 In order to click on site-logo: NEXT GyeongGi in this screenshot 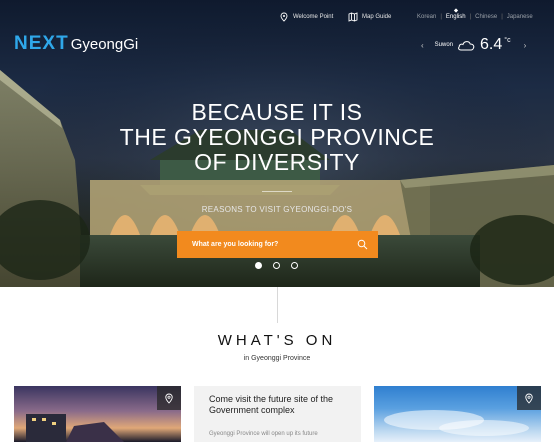, I will do `click(76, 44)`.